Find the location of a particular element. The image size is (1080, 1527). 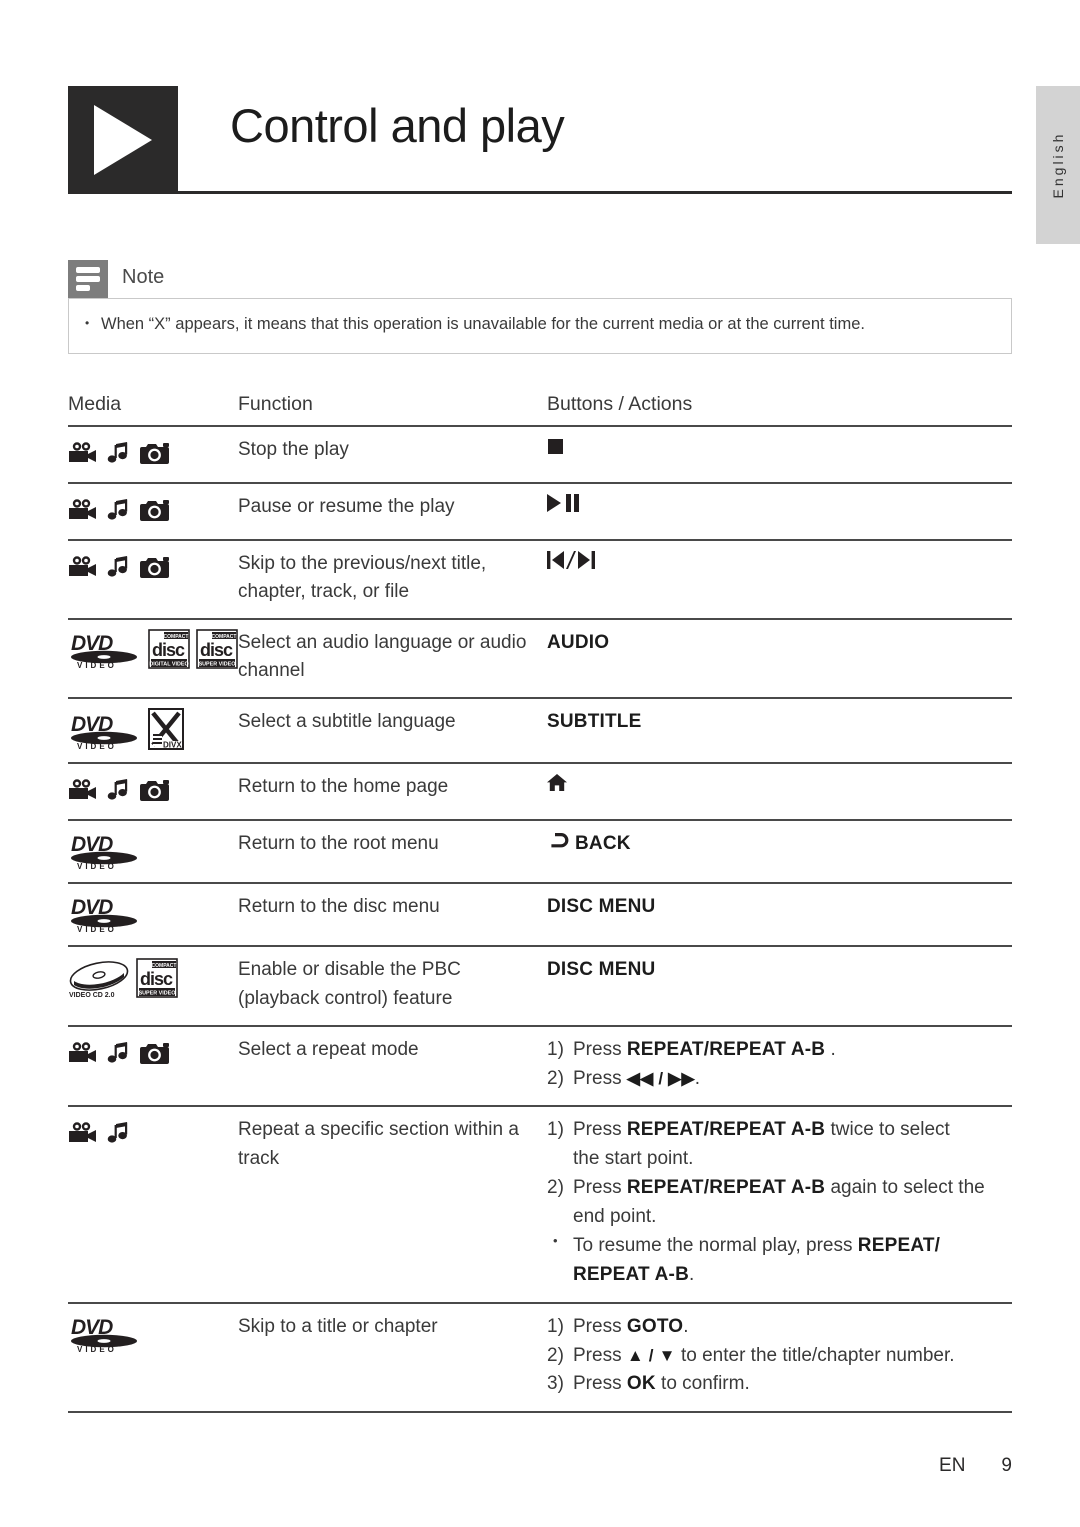

back-button-label: BACK is located at coordinates (603, 844).